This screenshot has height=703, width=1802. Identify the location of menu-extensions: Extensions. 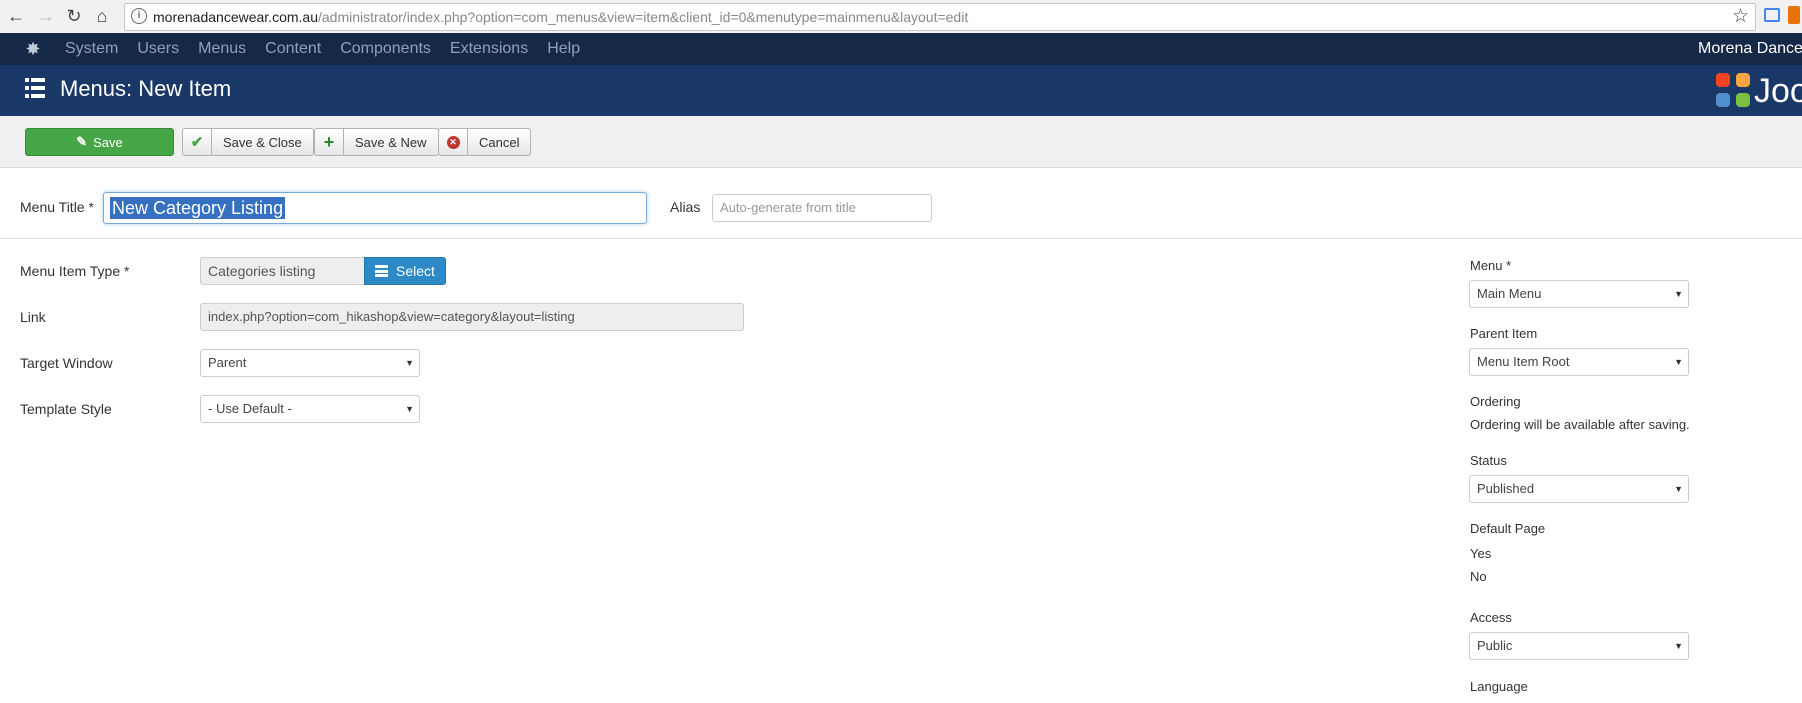
(489, 49).